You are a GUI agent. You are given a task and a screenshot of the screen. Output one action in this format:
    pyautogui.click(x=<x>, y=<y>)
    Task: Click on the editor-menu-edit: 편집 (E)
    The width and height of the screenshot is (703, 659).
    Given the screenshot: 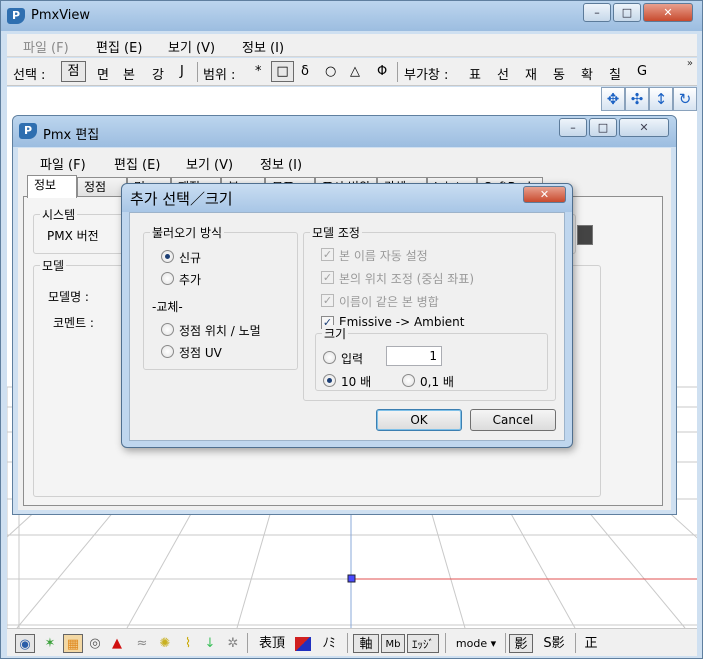 What is the action you would take?
    pyautogui.click(x=137, y=163)
    